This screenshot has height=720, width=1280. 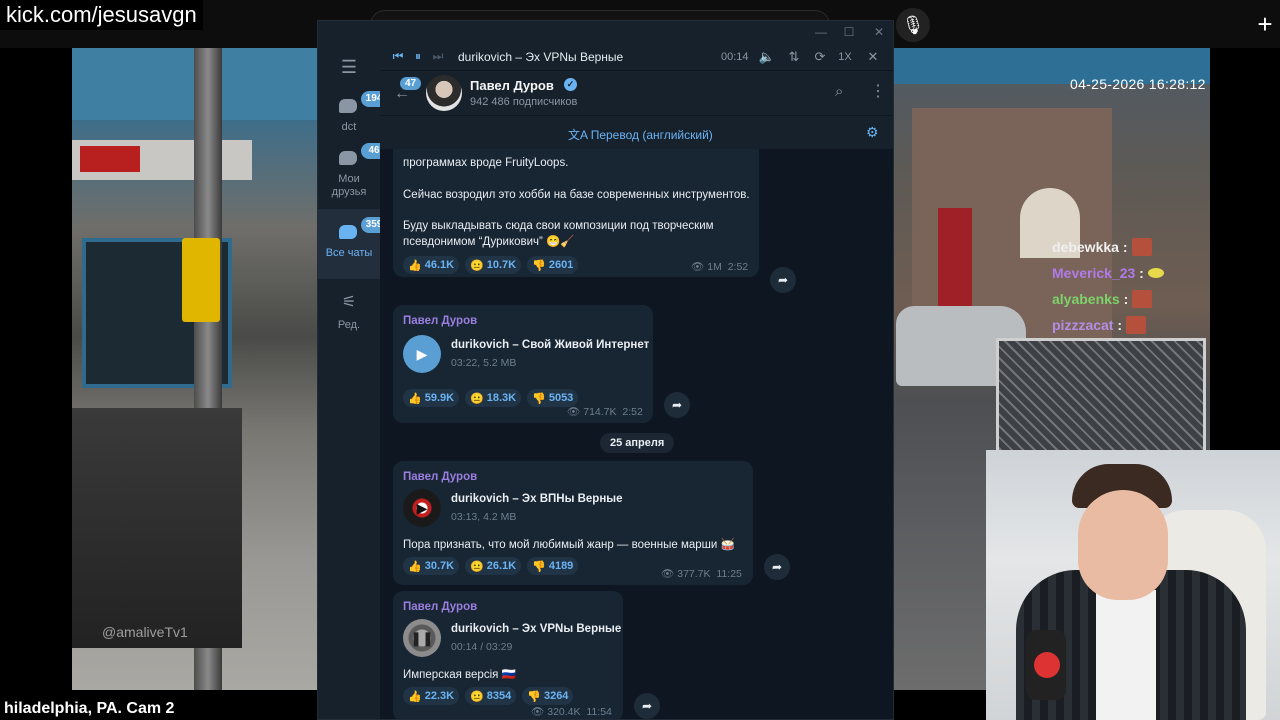 What do you see at coordinates (459, 675) in the screenshot?
I see `post-text: Имперская версія 🇷🇺` at bounding box center [459, 675].